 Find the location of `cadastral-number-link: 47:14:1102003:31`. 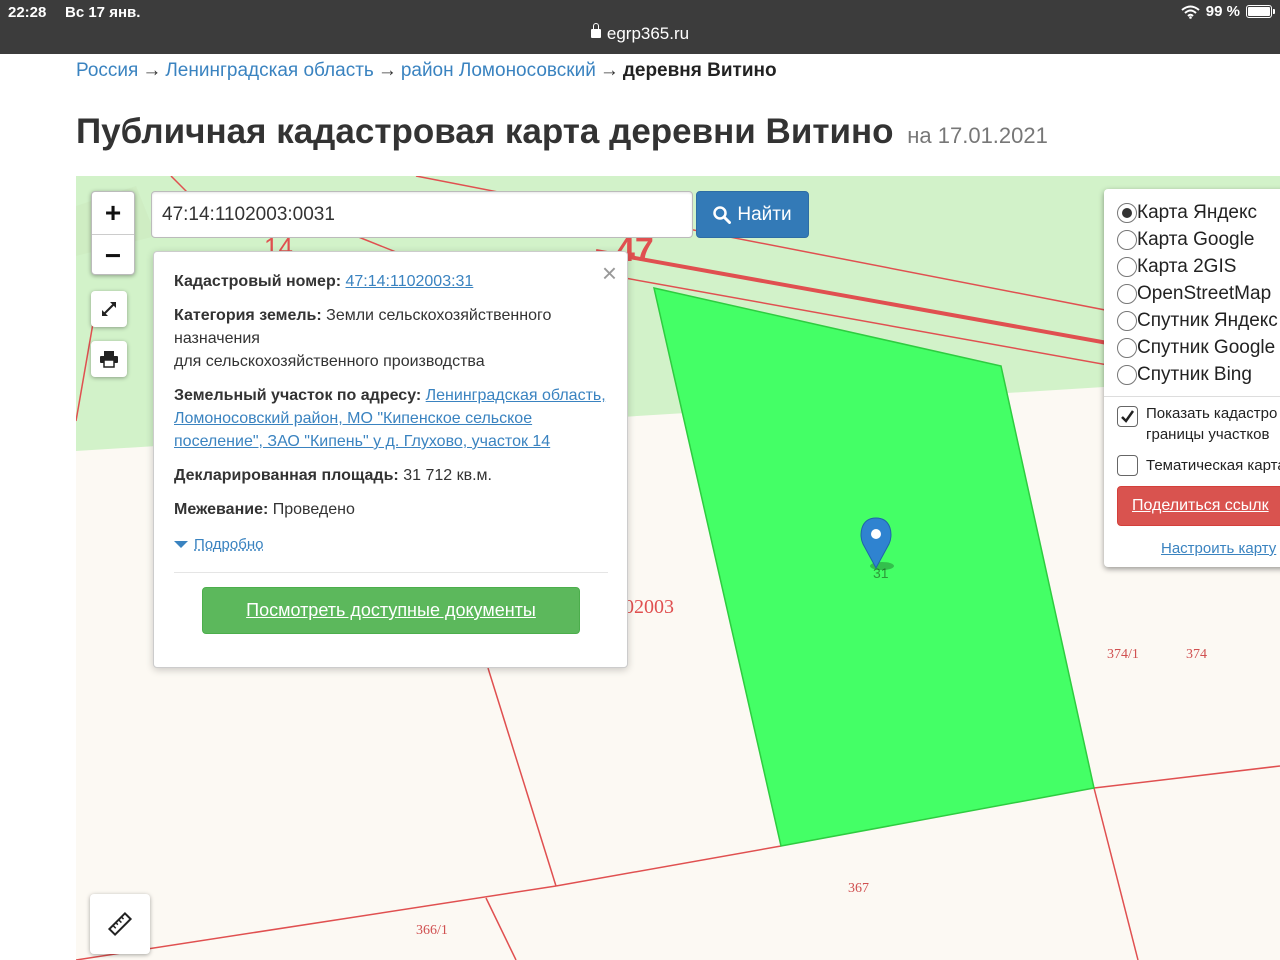

cadastral-number-link: 47:14:1102003:31 is located at coordinates (410, 281).